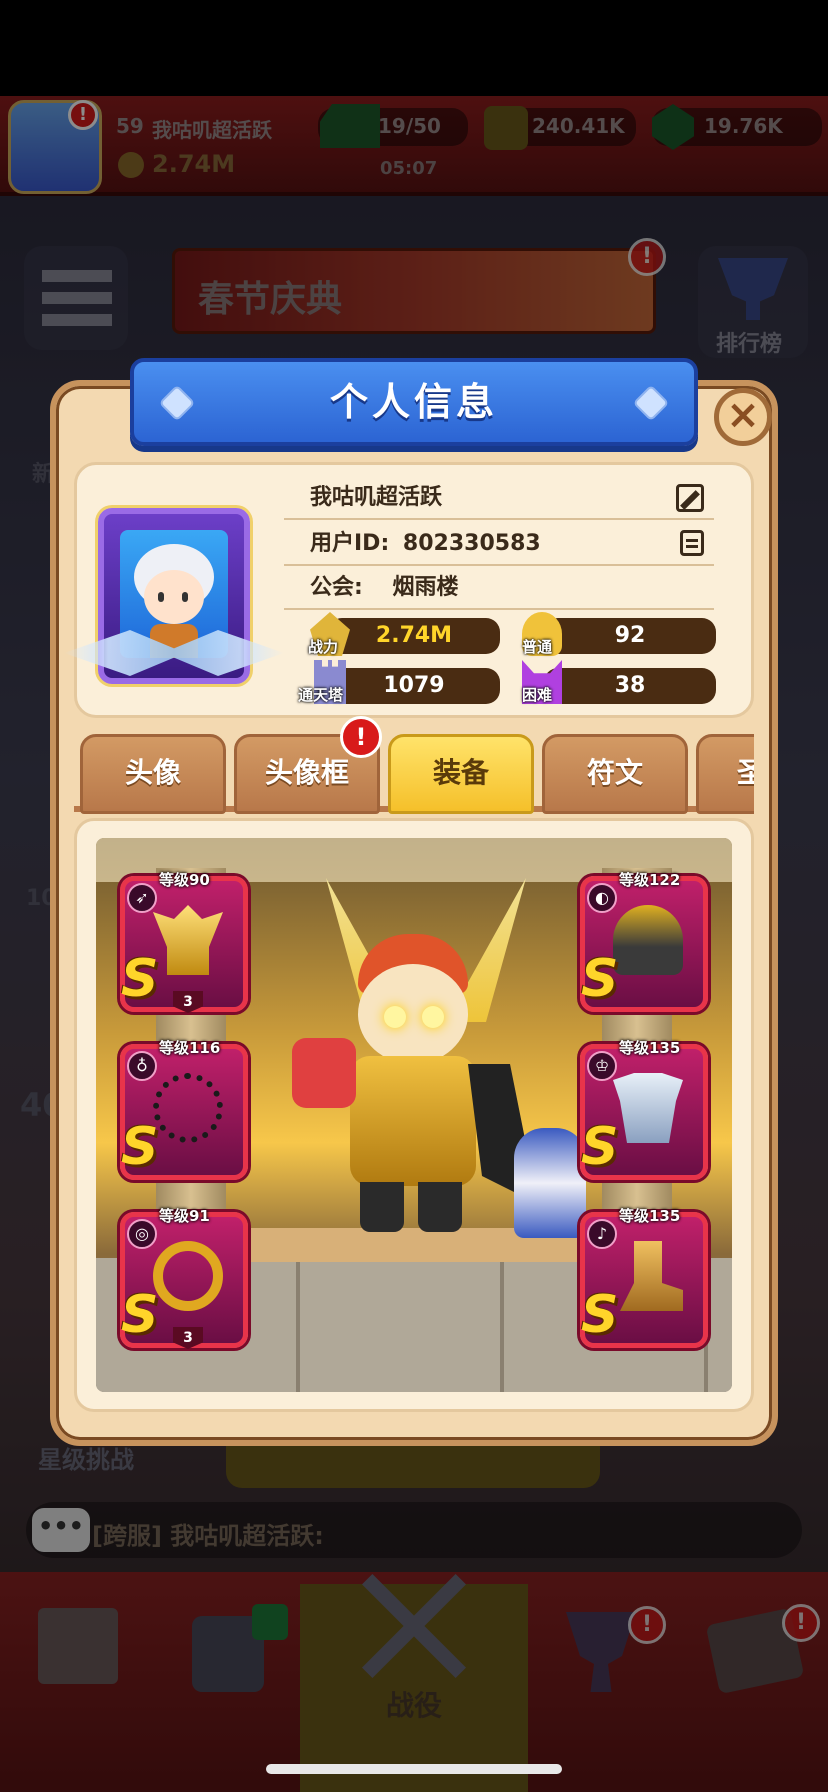  I want to click on hero-eye-left, so click(395, 1017).